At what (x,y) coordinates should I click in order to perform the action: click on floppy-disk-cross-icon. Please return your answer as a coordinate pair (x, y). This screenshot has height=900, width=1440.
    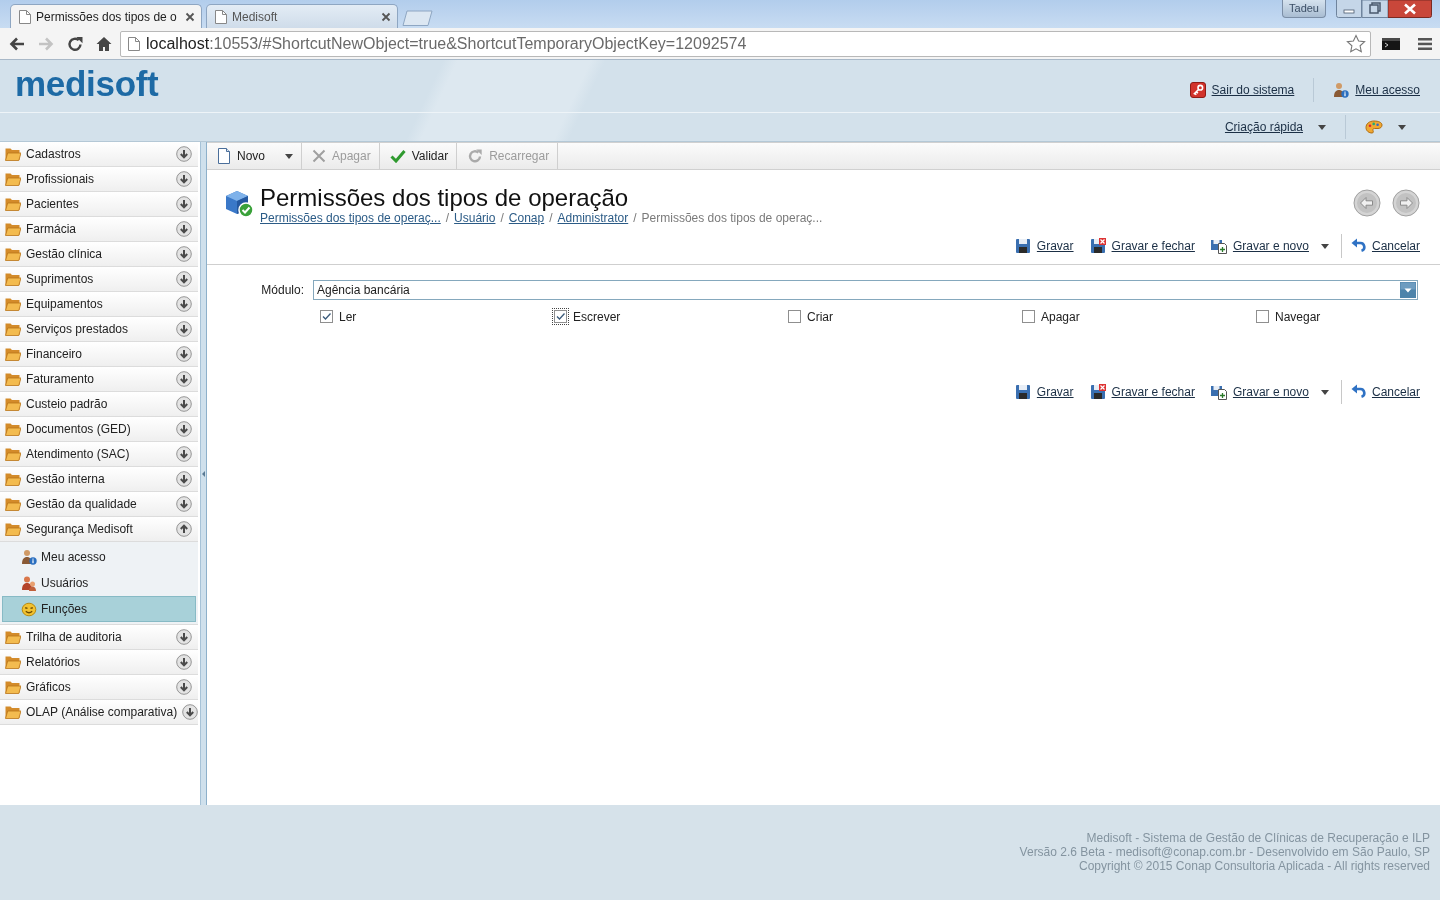
    Looking at the image, I should click on (1097, 392).